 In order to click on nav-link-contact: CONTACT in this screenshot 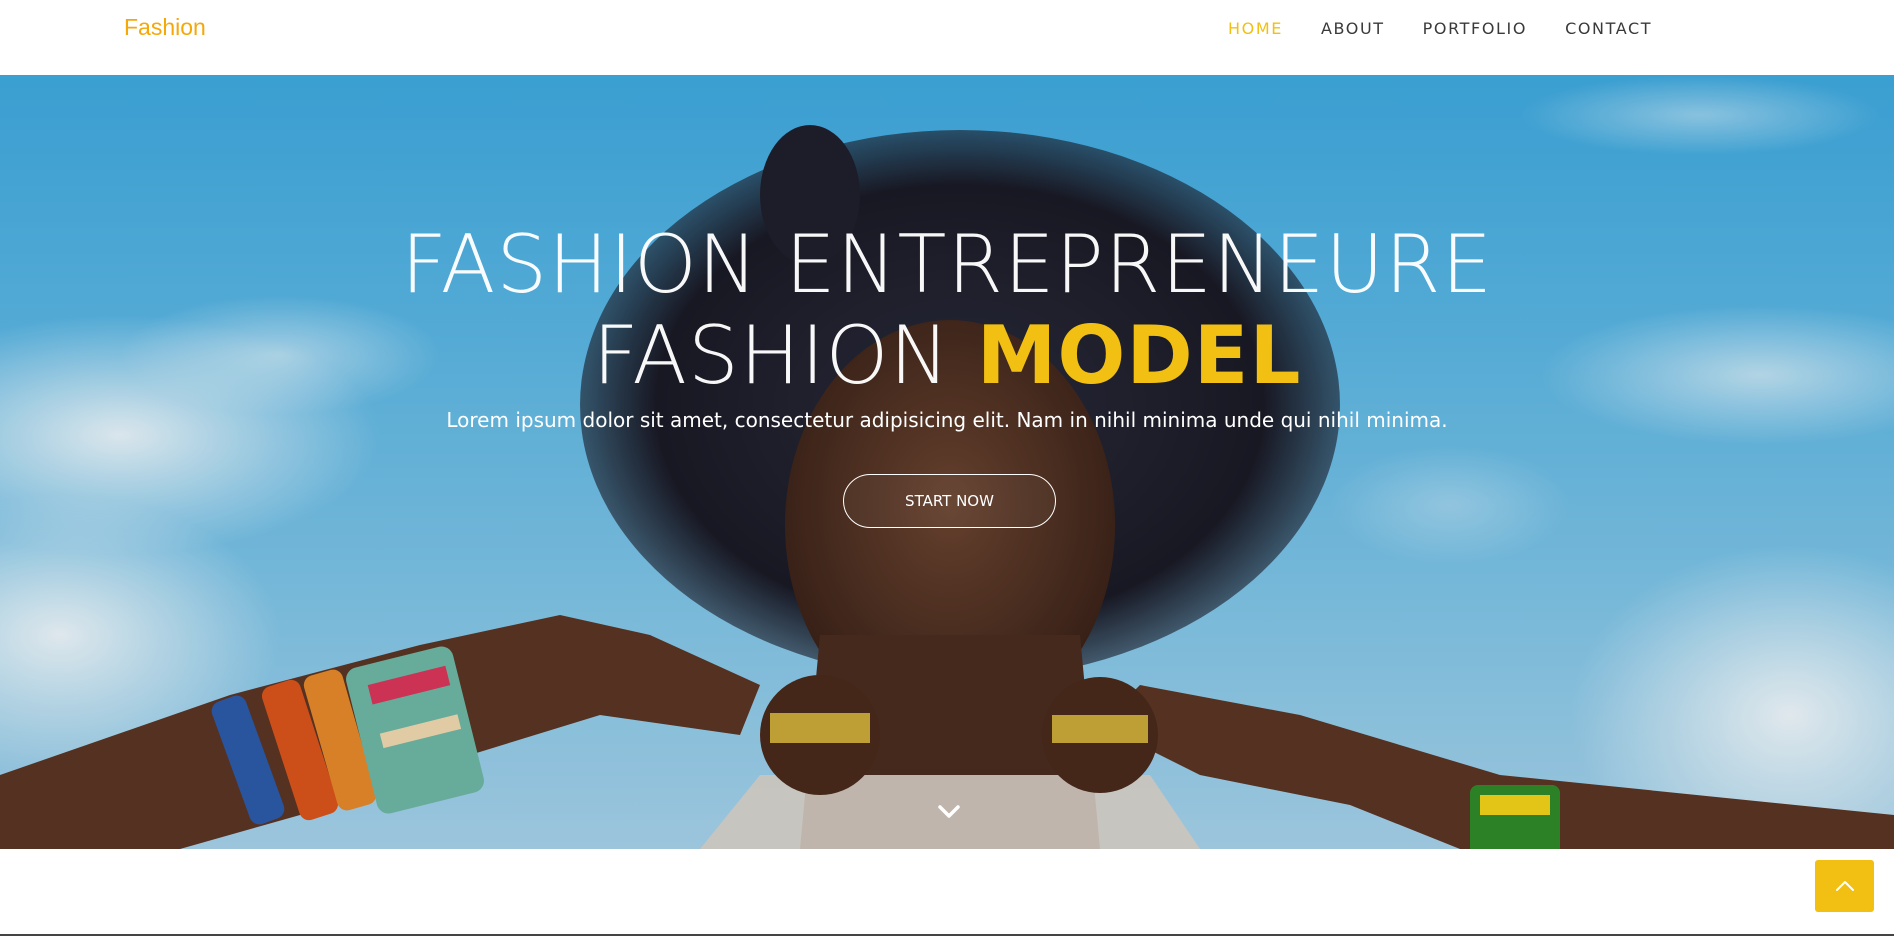, I will do `click(1608, 29)`.